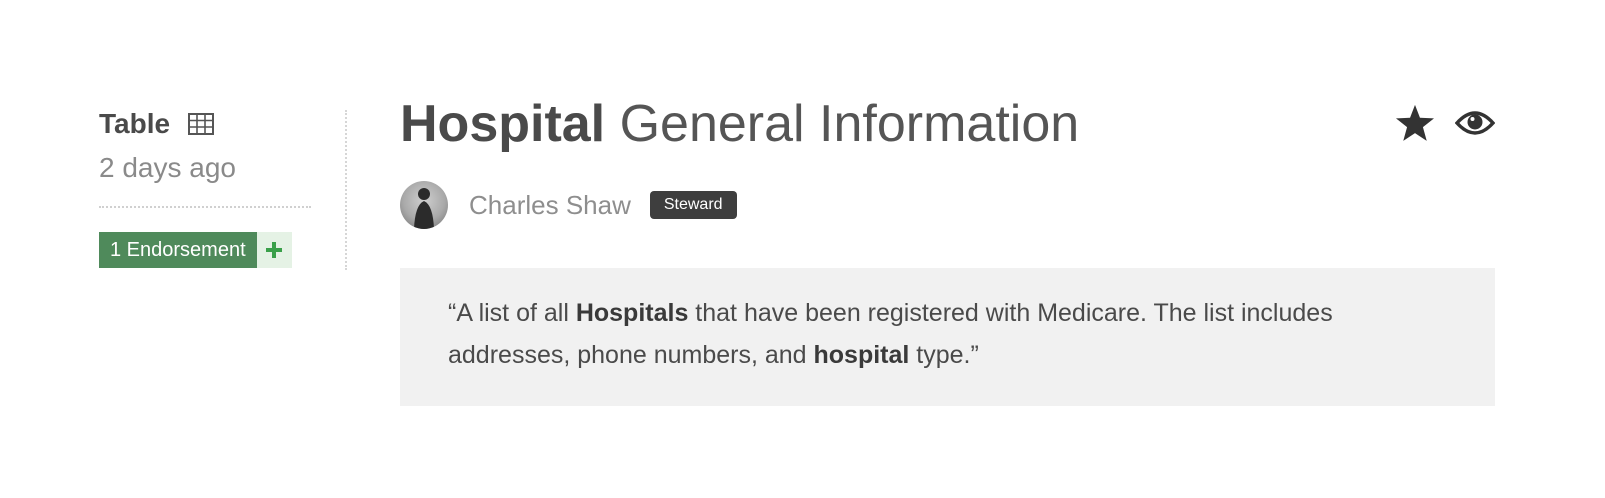 The image size is (1605, 498). What do you see at coordinates (944, 355) in the screenshot?
I see `description-text-3: type.”` at bounding box center [944, 355].